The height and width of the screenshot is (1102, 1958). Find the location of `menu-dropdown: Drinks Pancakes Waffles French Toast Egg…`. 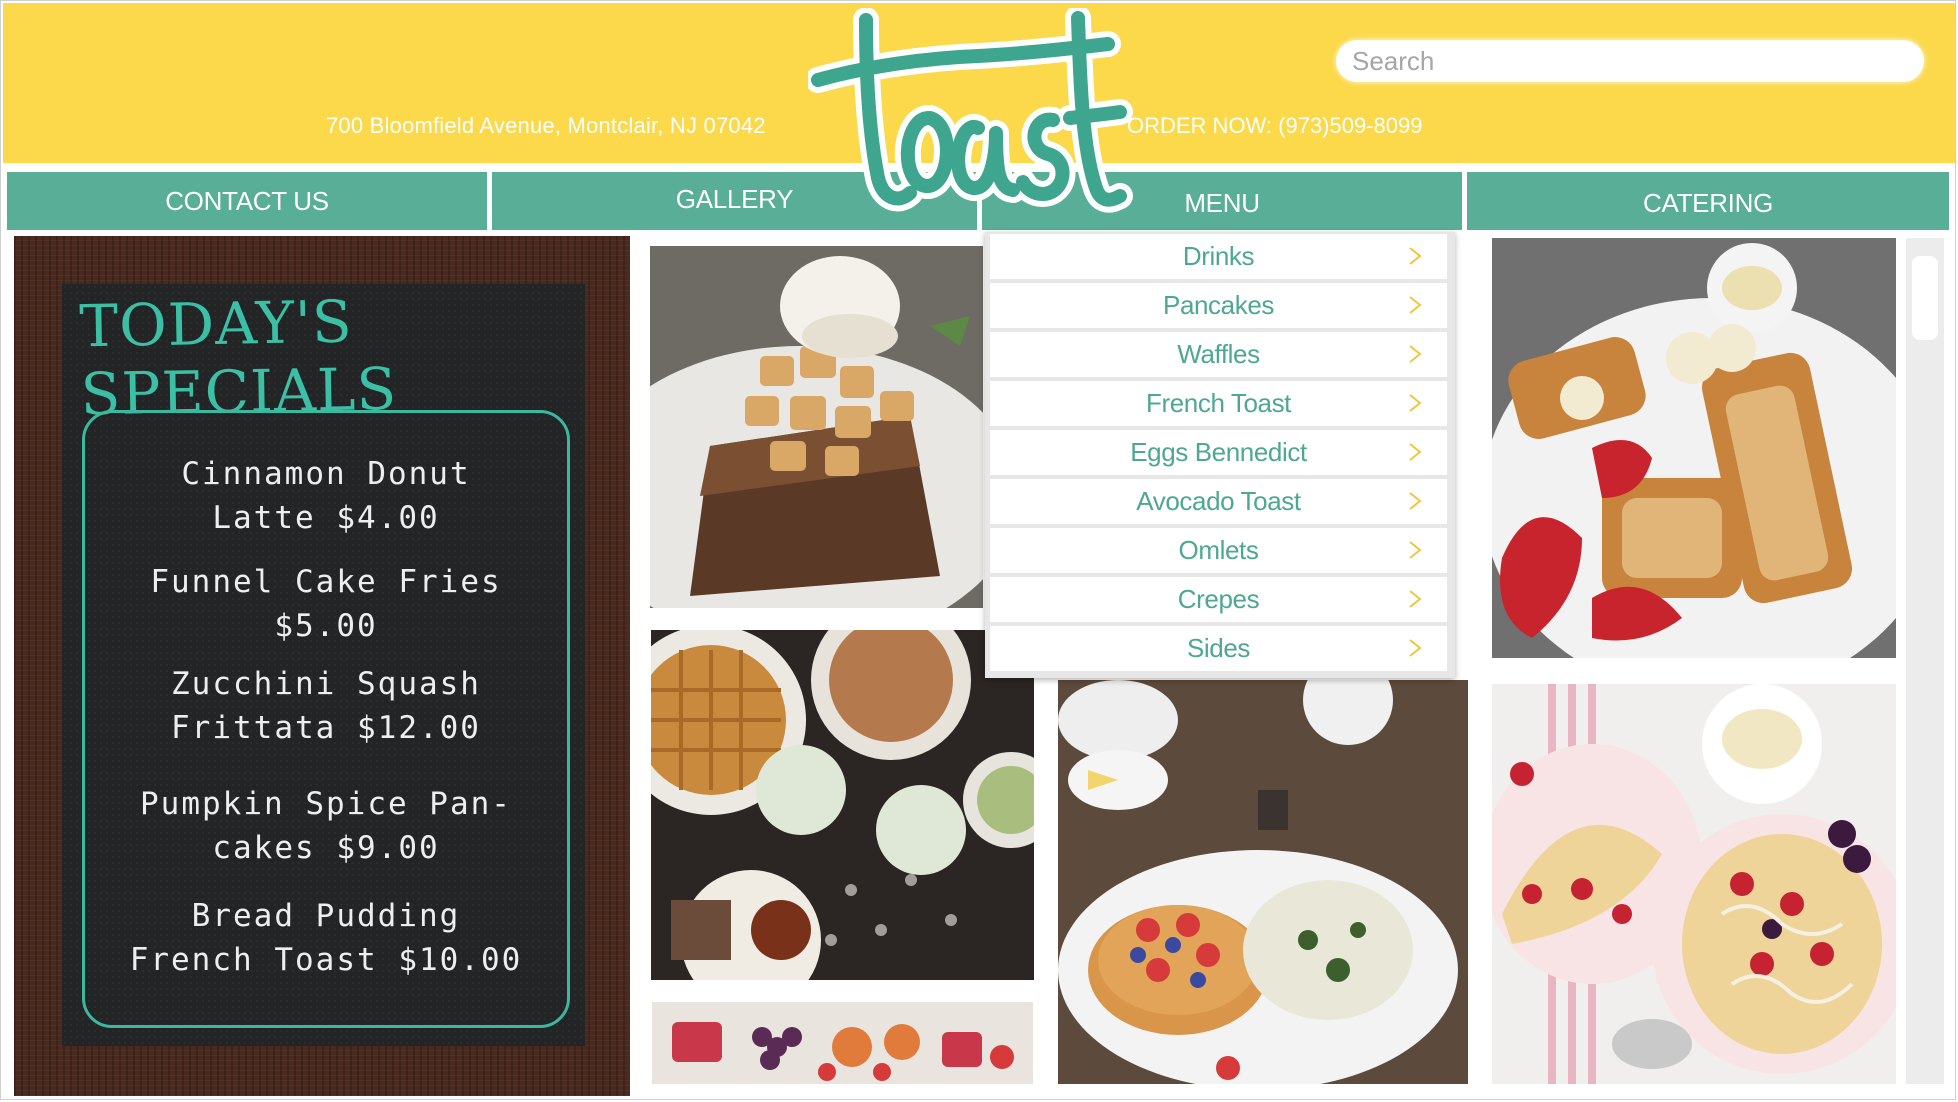

menu-dropdown: Drinks Pancakes Waffles French Toast Egg… is located at coordinates (1220, 455).